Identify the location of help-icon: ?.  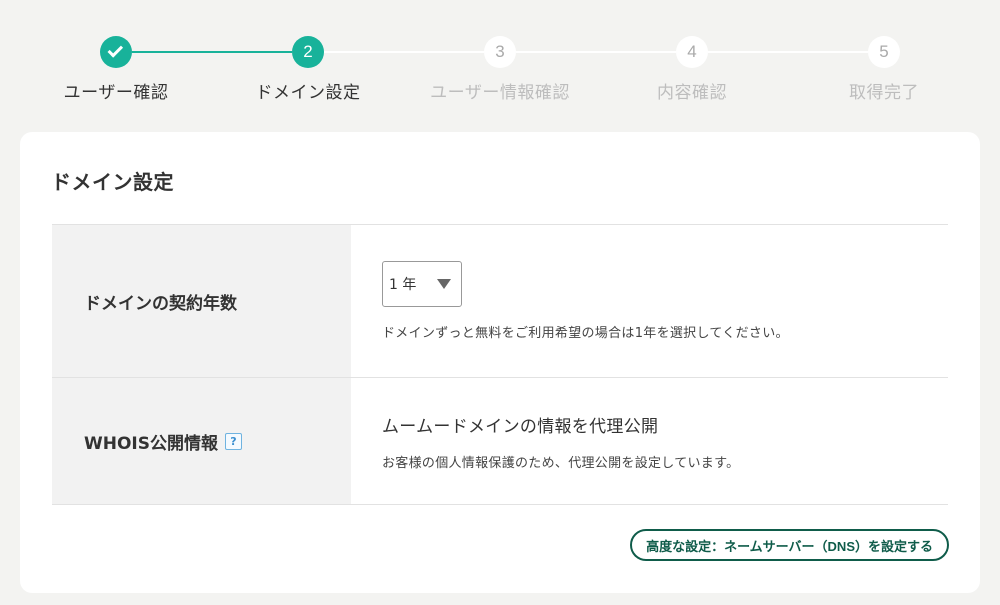
(233, 441).